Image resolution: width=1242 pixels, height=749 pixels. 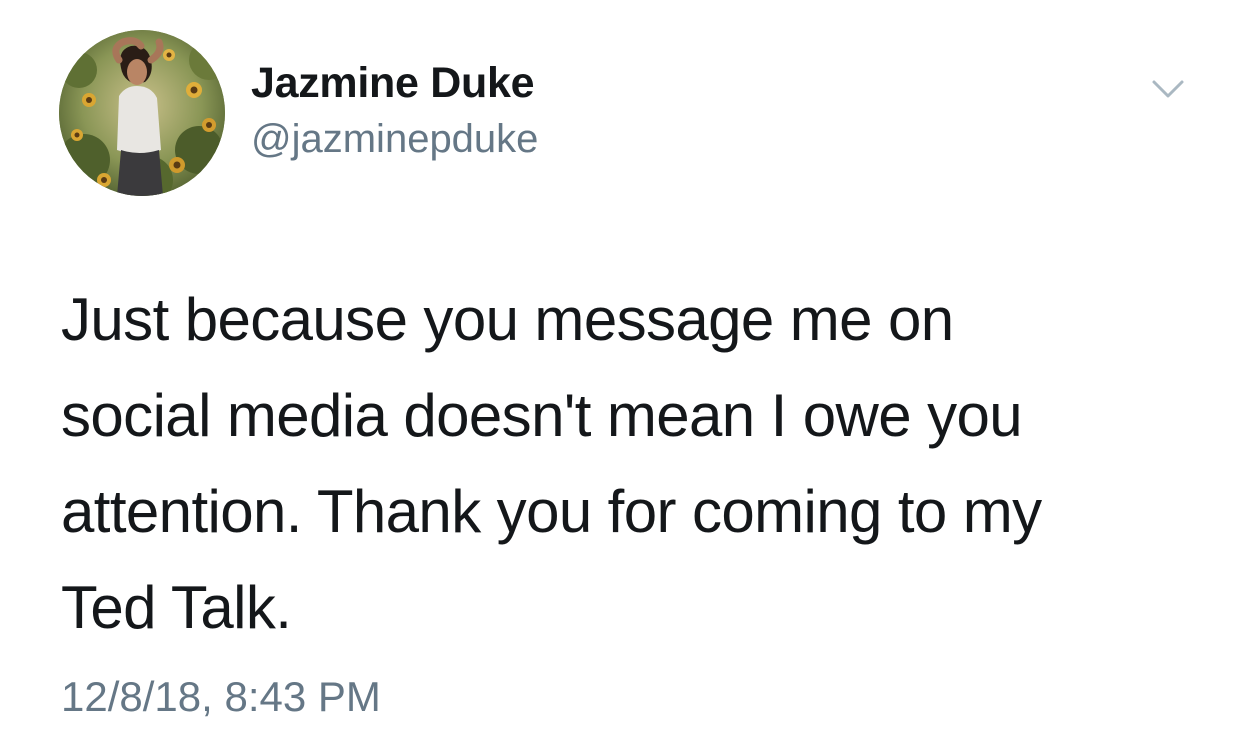 I want to click on avatar-photo-icon, so click(x=142, y=113).